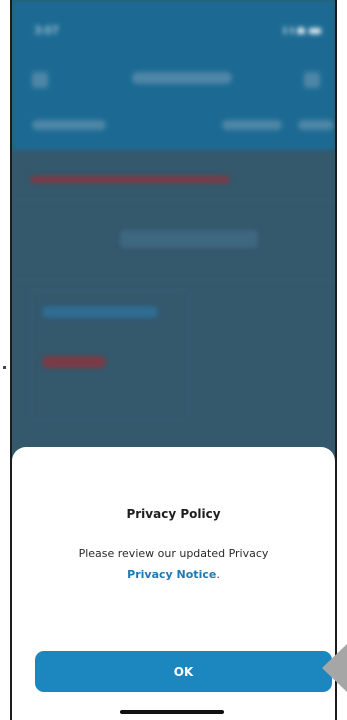  Describe the element at coordinates (4, 367) in the screenshot. I see `edge-marker` at that location.